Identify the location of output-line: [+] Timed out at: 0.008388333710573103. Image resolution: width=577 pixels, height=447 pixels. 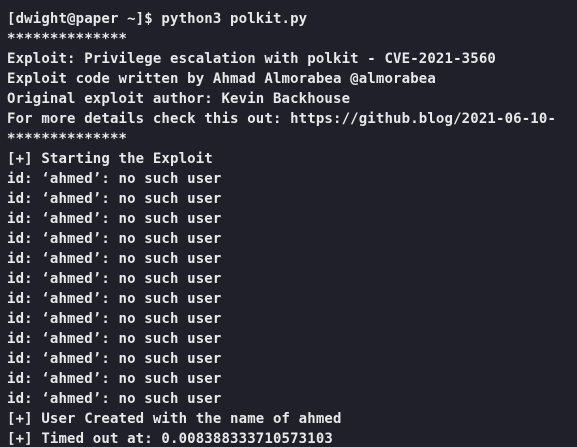
(170, 439).